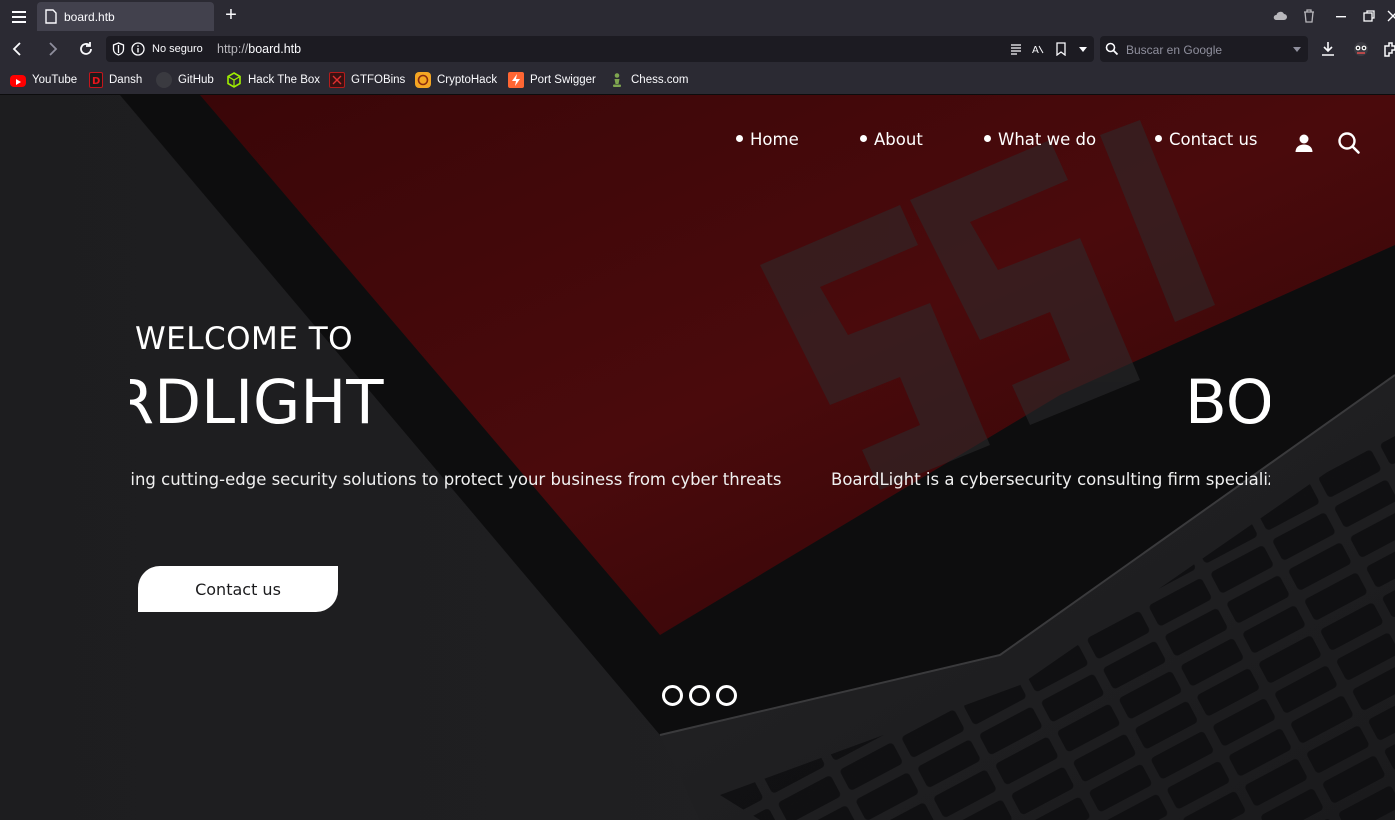 The image size is (1395, 820). I want to click on reload-icon, so click(86, 49).